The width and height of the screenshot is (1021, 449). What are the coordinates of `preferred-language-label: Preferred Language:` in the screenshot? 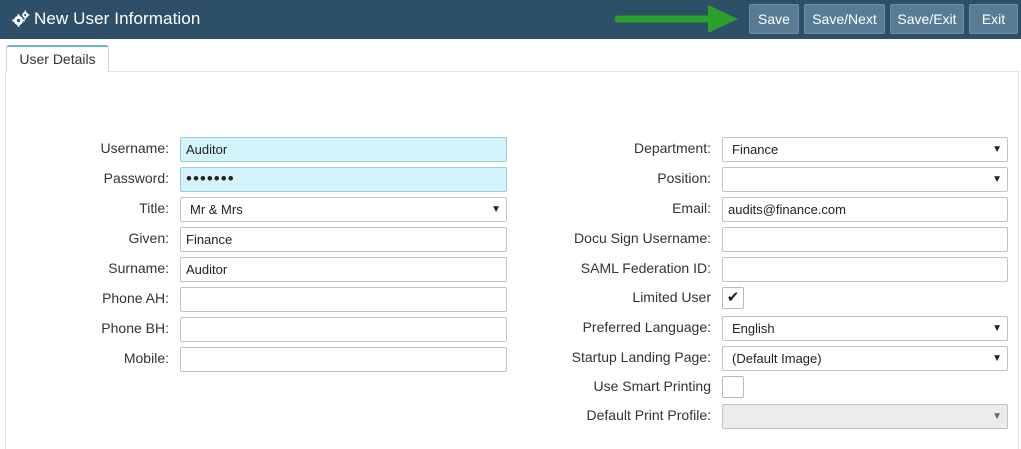 It's located at (646, 327).